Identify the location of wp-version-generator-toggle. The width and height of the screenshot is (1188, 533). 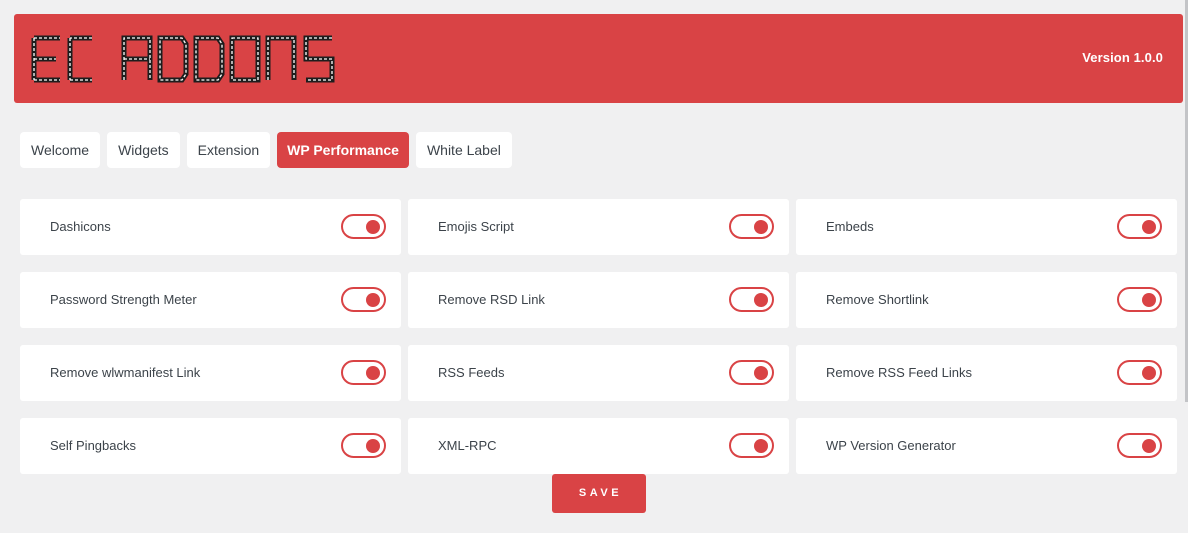
(1139, 445).